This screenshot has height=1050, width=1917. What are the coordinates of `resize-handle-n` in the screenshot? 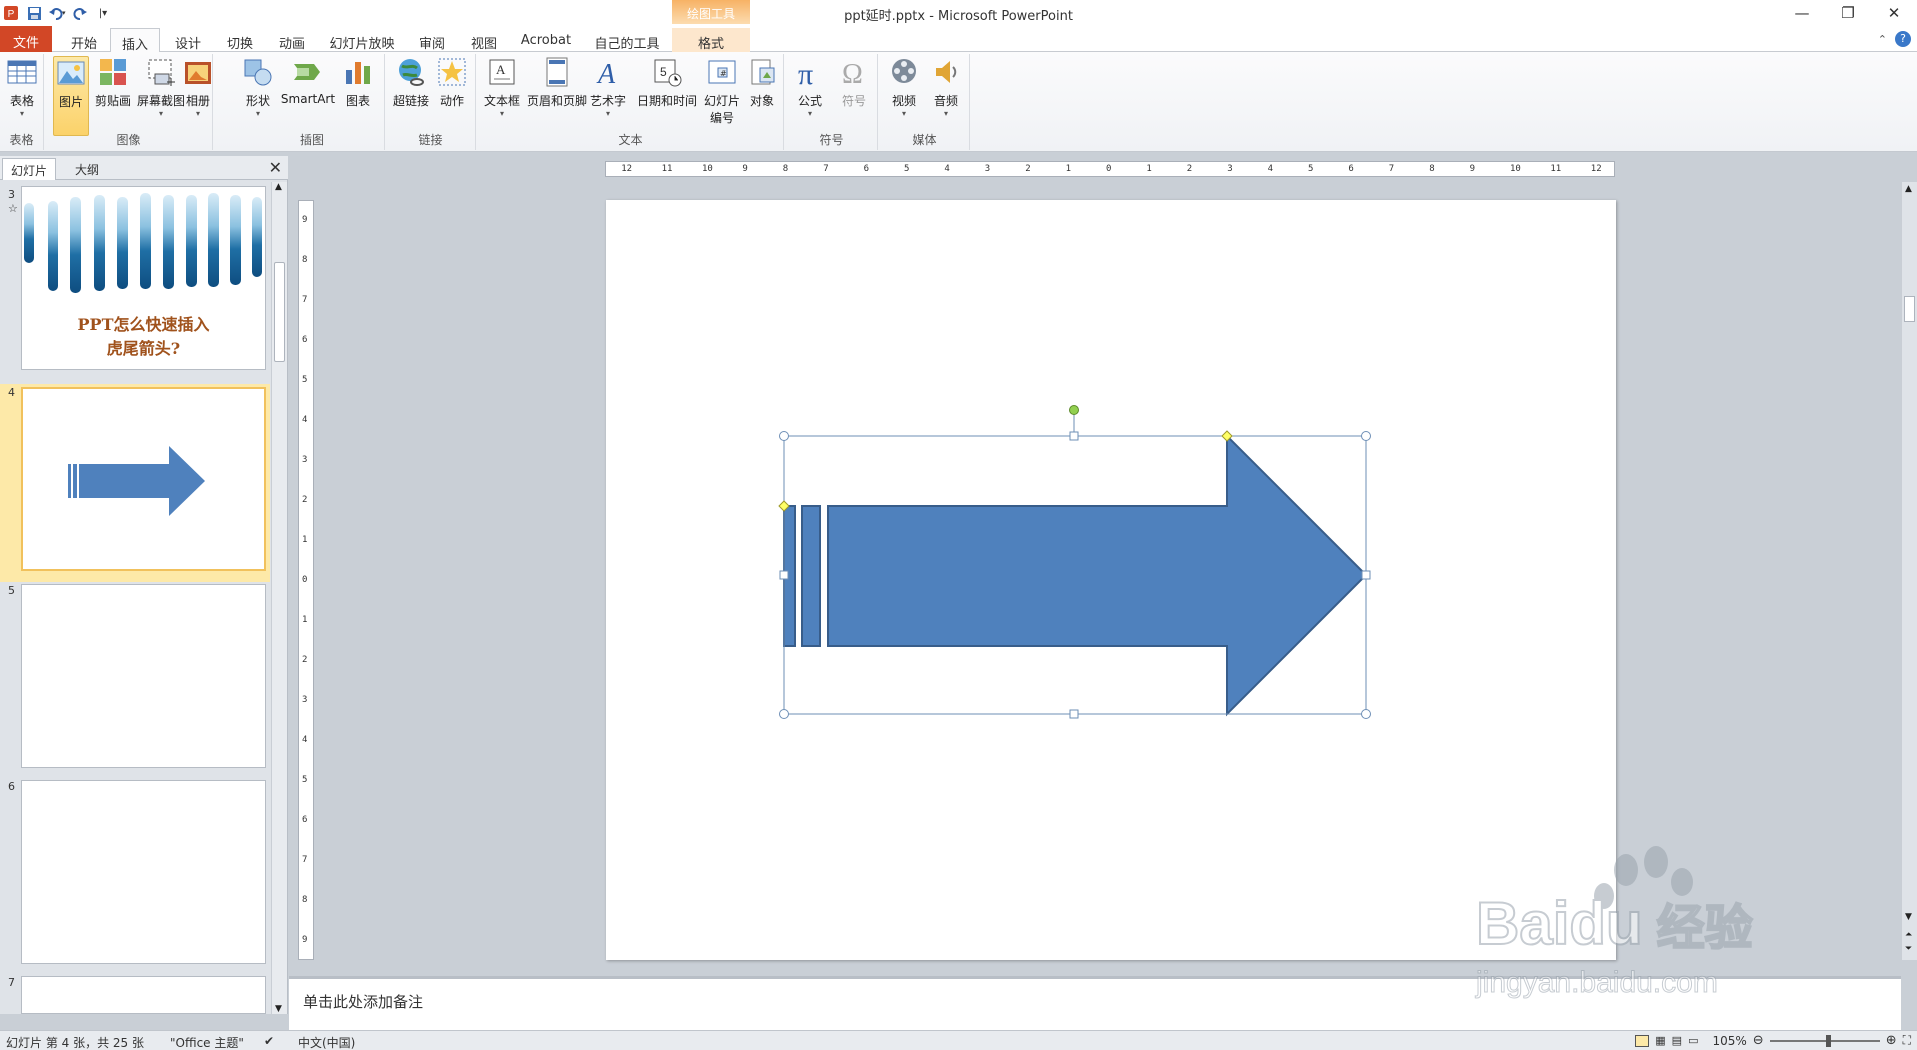 It's located at (1074, 436).